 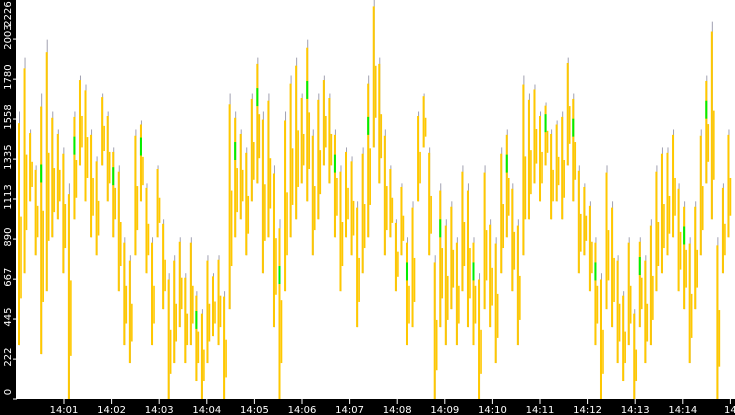 I want to click on x-tick-label: 14:04, so click(x=206, y=410).